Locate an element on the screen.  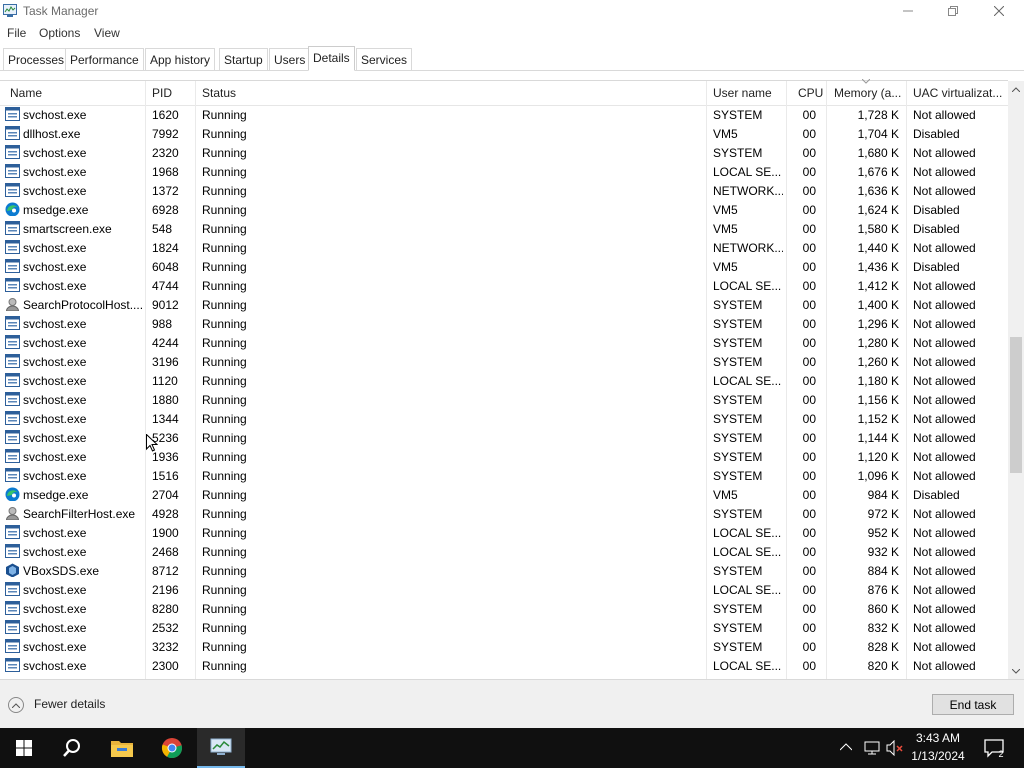
scrollbar-thumb is located at coordinates (1016, 405).